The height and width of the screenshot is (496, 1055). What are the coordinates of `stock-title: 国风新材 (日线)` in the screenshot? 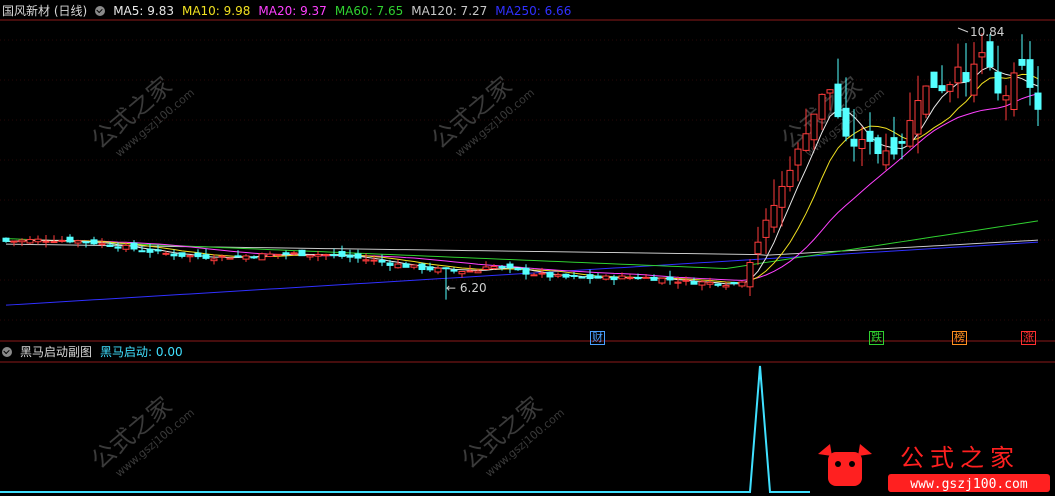 It's located at (44, 11).